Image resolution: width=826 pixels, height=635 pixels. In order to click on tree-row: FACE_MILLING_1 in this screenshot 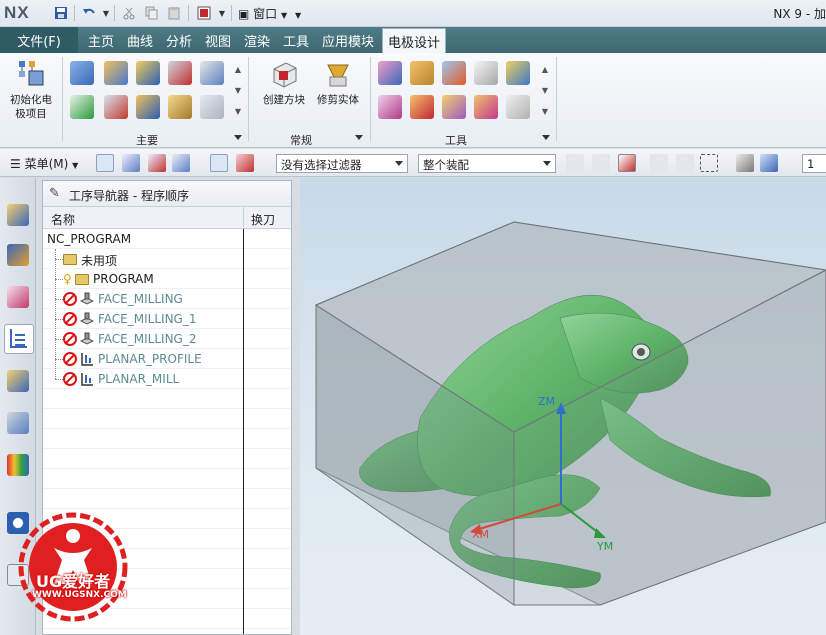, I will do `click(167, 319)`.